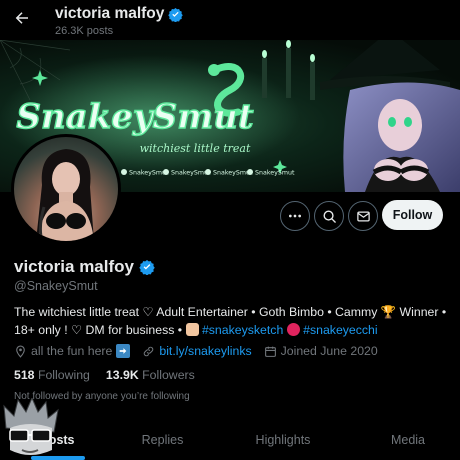  Describe the element at coordinates (149, 351) in the screenshot. I see `link-icon` at that location.